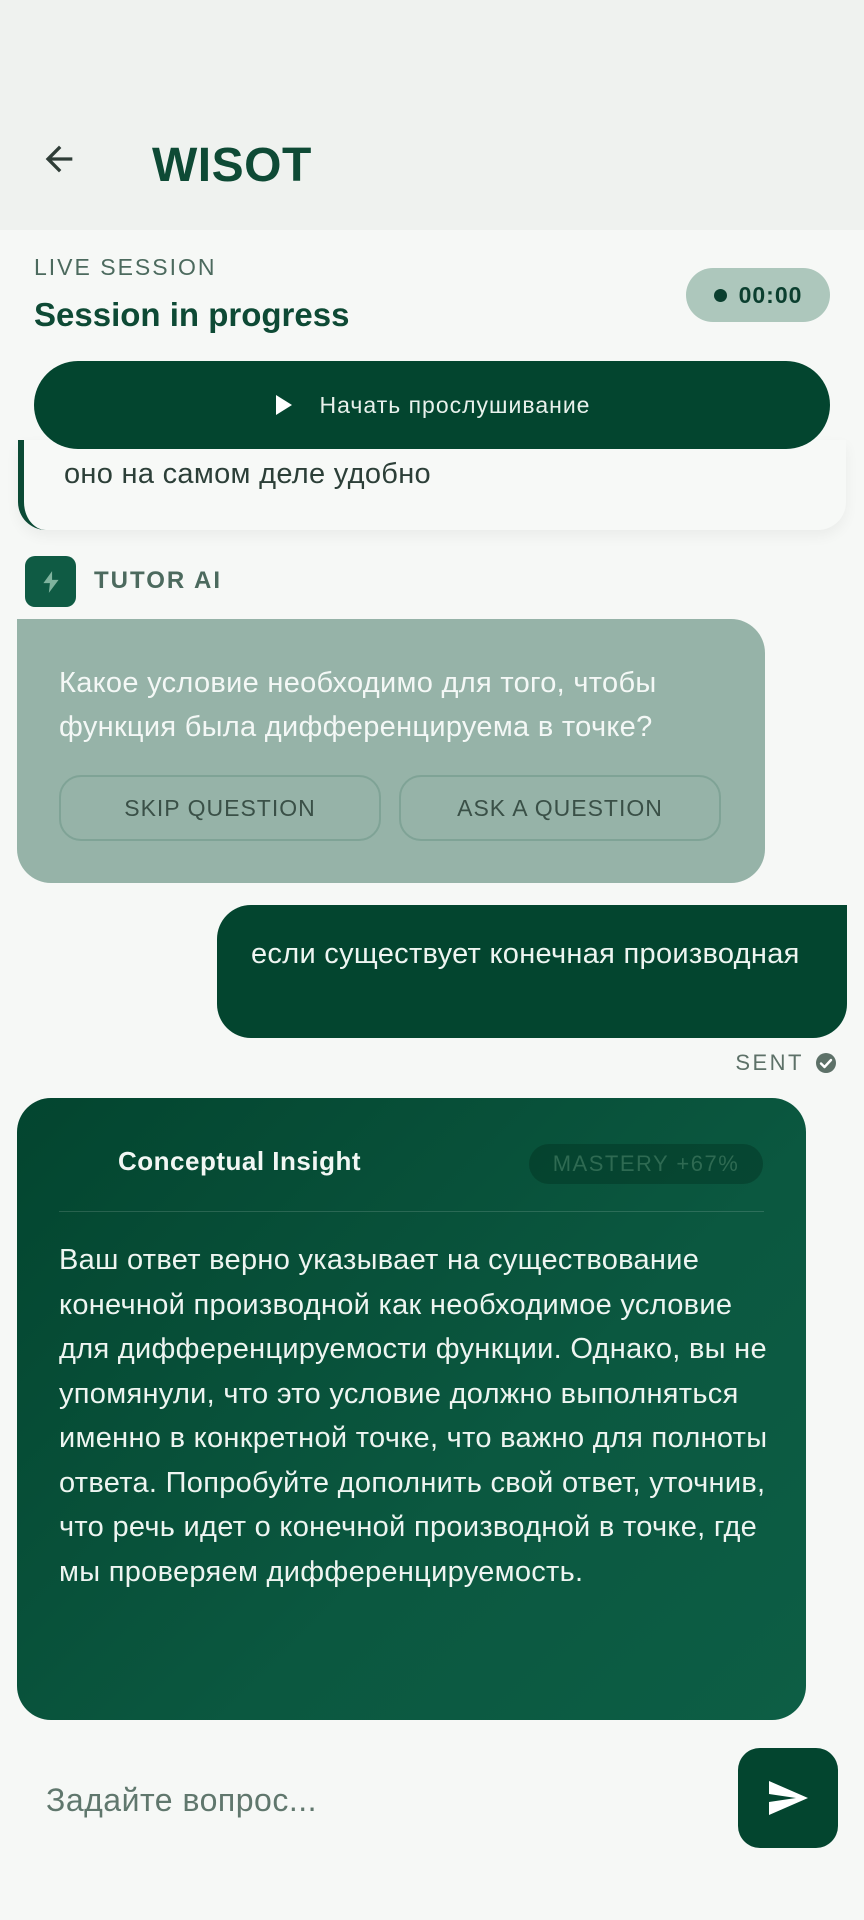 This screenshot has height=1920, width=864. Describe the element at coordinates (158, 580) in the screenshot. I see `tutor-name: TUTOR AI` at that location.